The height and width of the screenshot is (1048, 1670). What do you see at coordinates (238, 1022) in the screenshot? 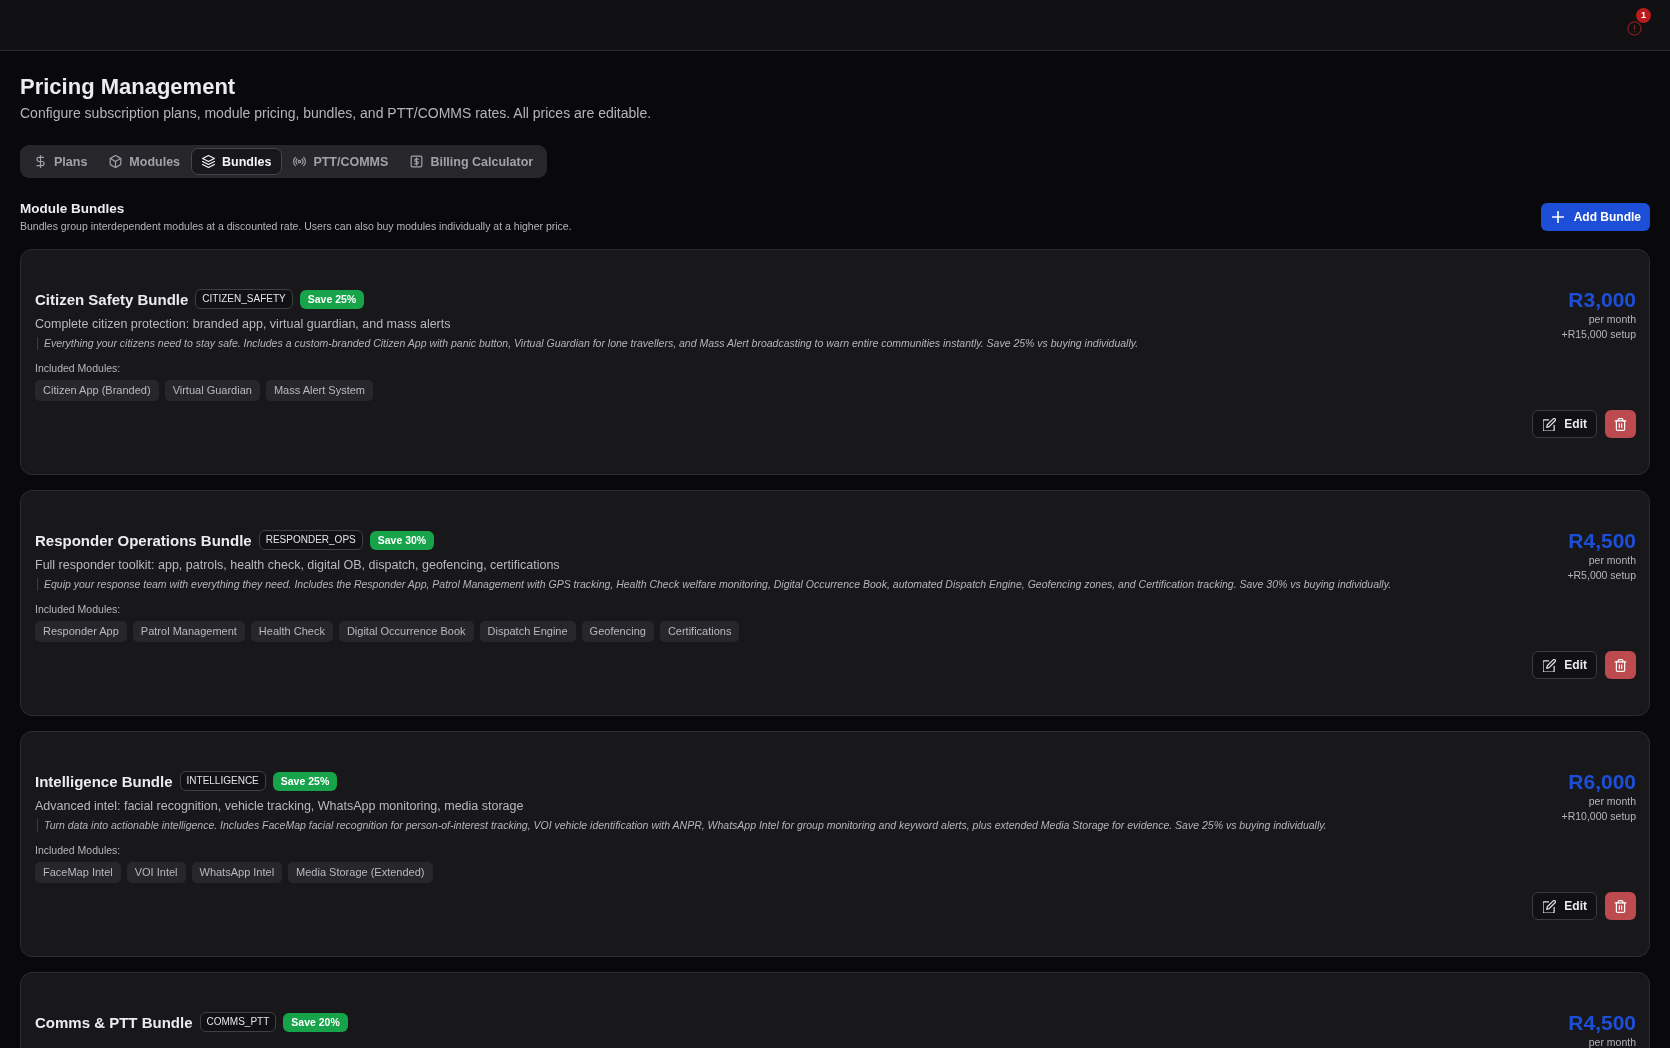
I see `code-tag: COMMS_PTT` at bounding box center [238, 1022].